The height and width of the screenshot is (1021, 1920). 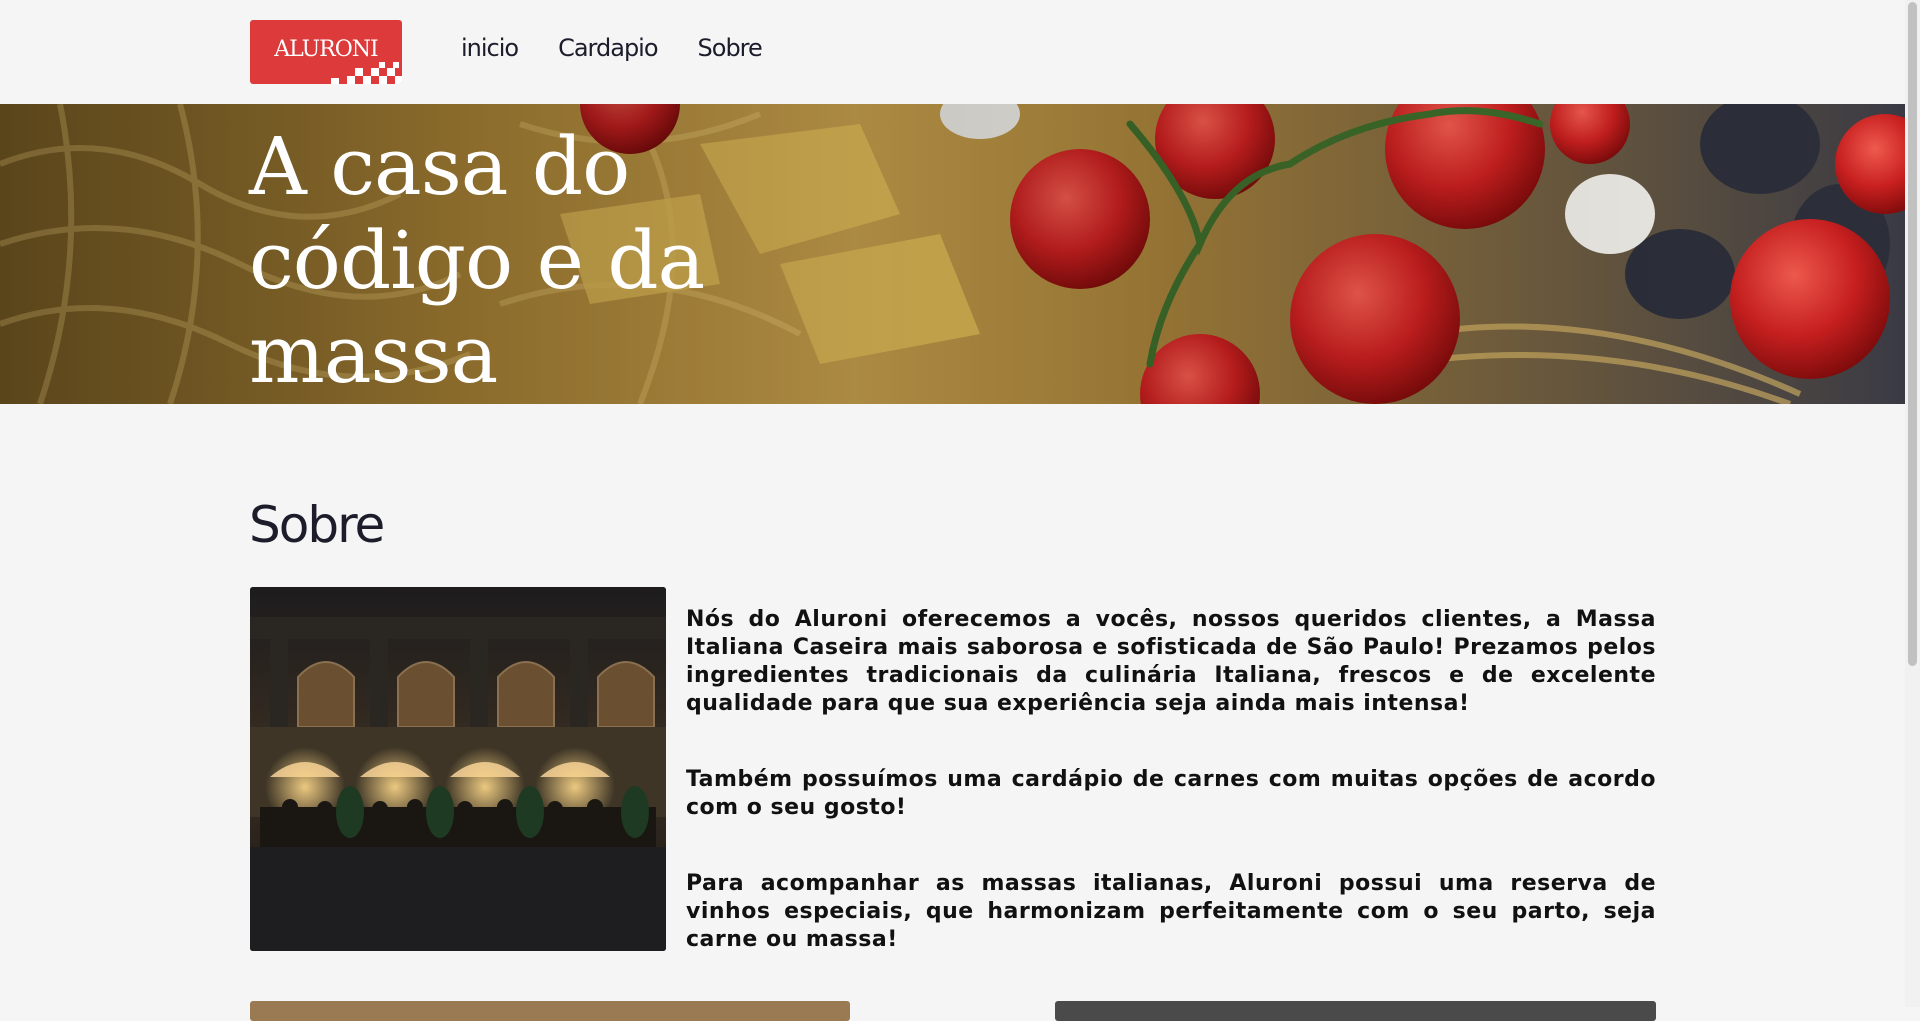 What do you see at coordinates (317, 525) in the screenshot?
I see `about-section-title: Sobre` at bounding box center [317, 525].